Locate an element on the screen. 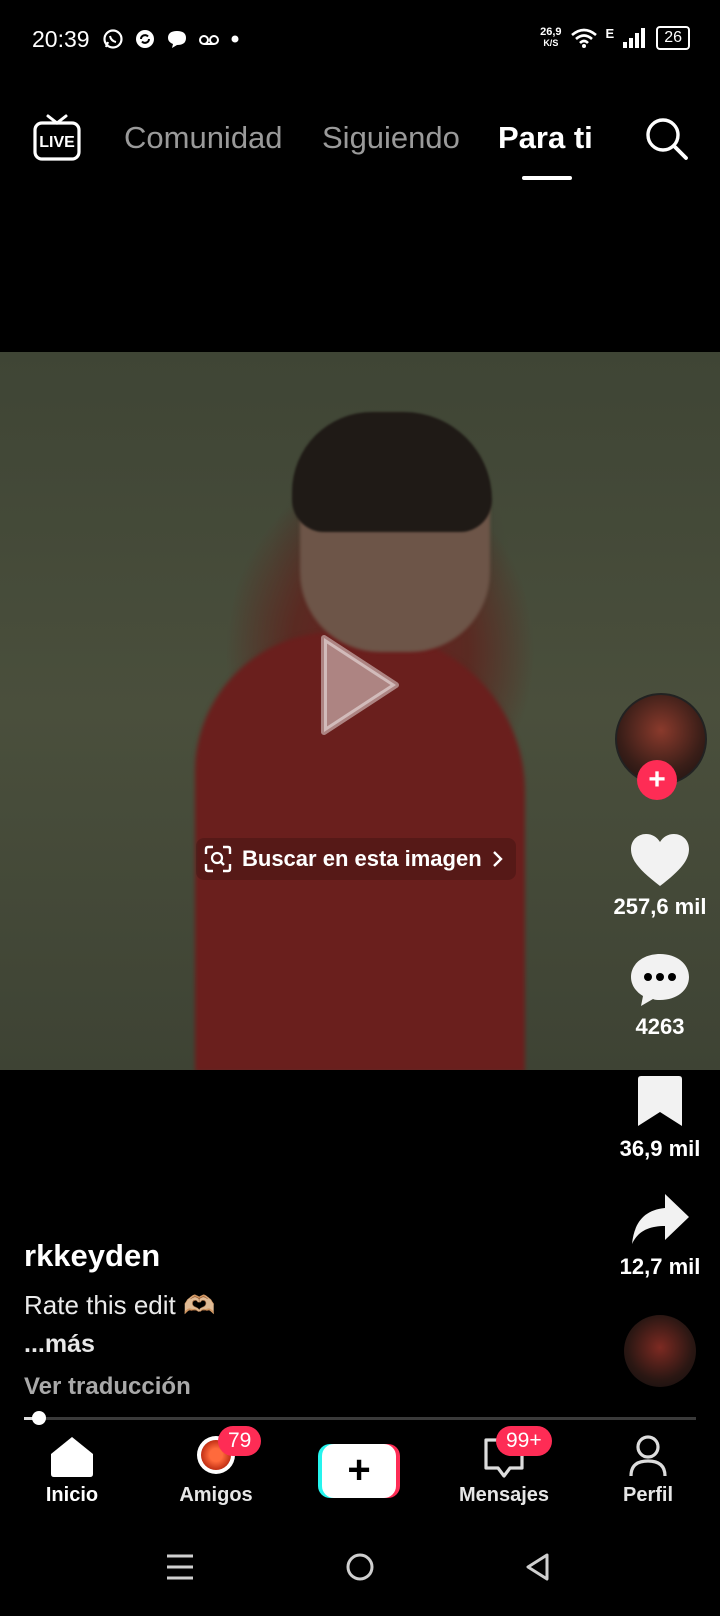  signal-icon is located at coordinates (634, 38).